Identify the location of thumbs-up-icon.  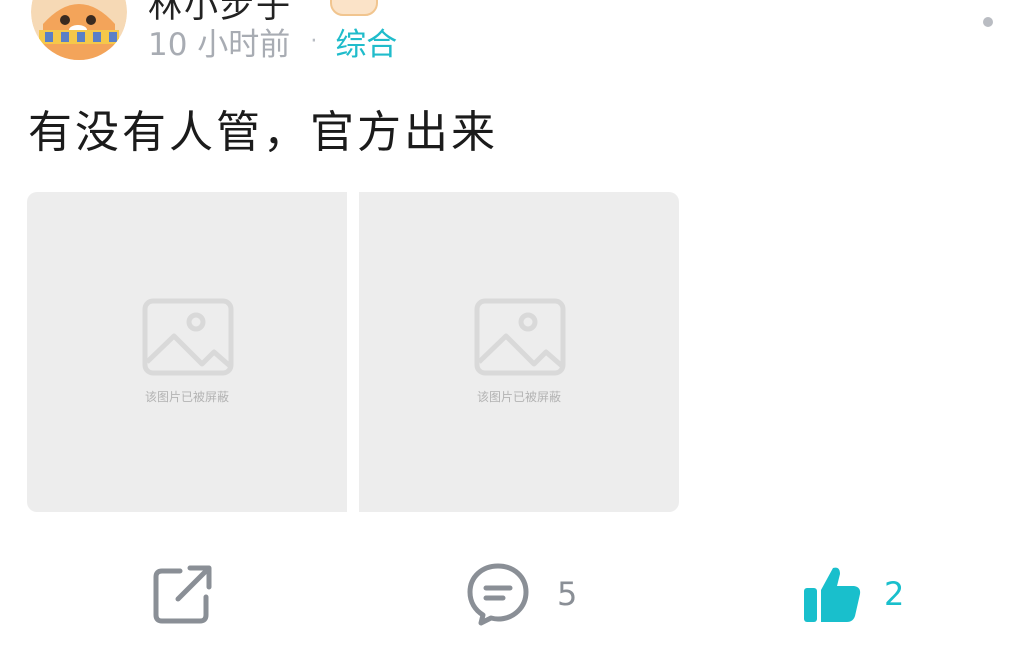
(832, 594).